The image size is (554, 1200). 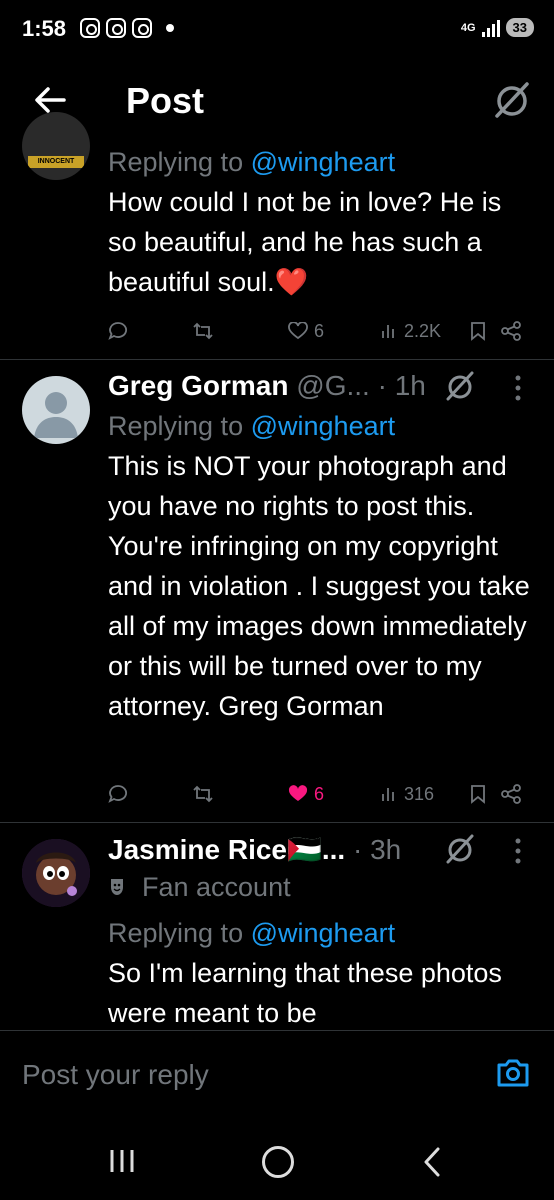 What do you see at coordinates (117, 887) in the screenshot?
I see `theater-masks-icon` at bounding box center [117, 887].